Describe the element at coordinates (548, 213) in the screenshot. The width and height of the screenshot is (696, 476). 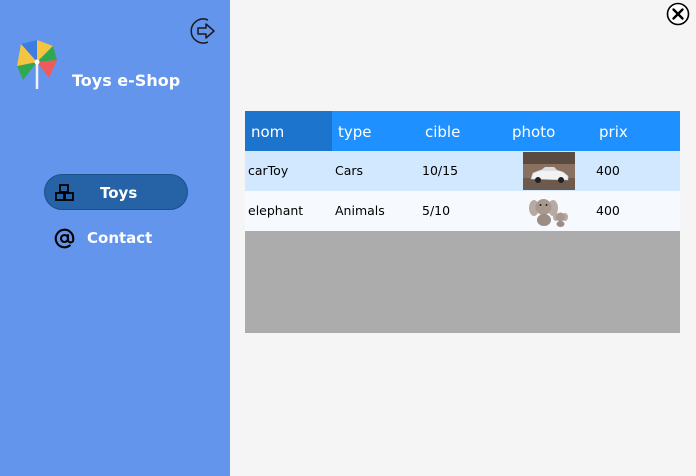
I see `elephant-plush-photo` at that location.